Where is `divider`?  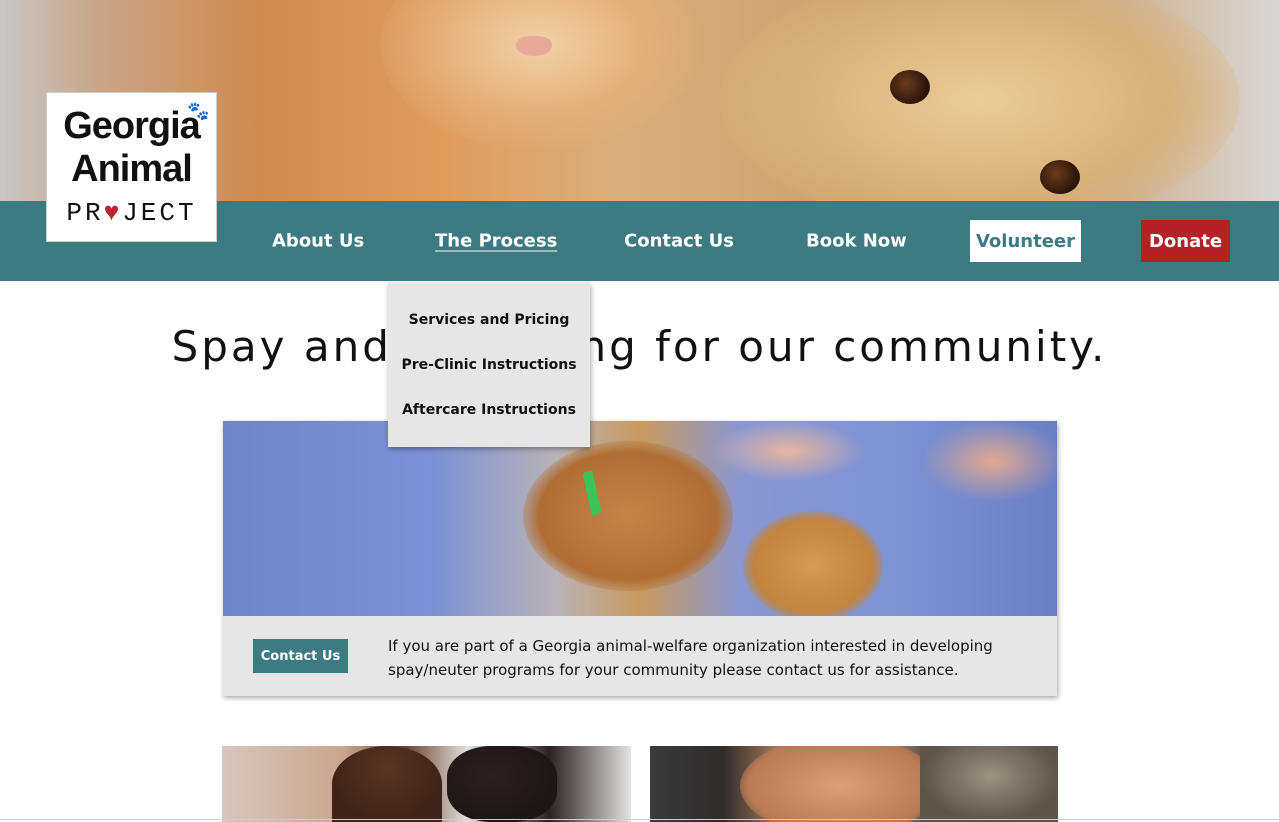 divider is located at coordinates (639, 819).